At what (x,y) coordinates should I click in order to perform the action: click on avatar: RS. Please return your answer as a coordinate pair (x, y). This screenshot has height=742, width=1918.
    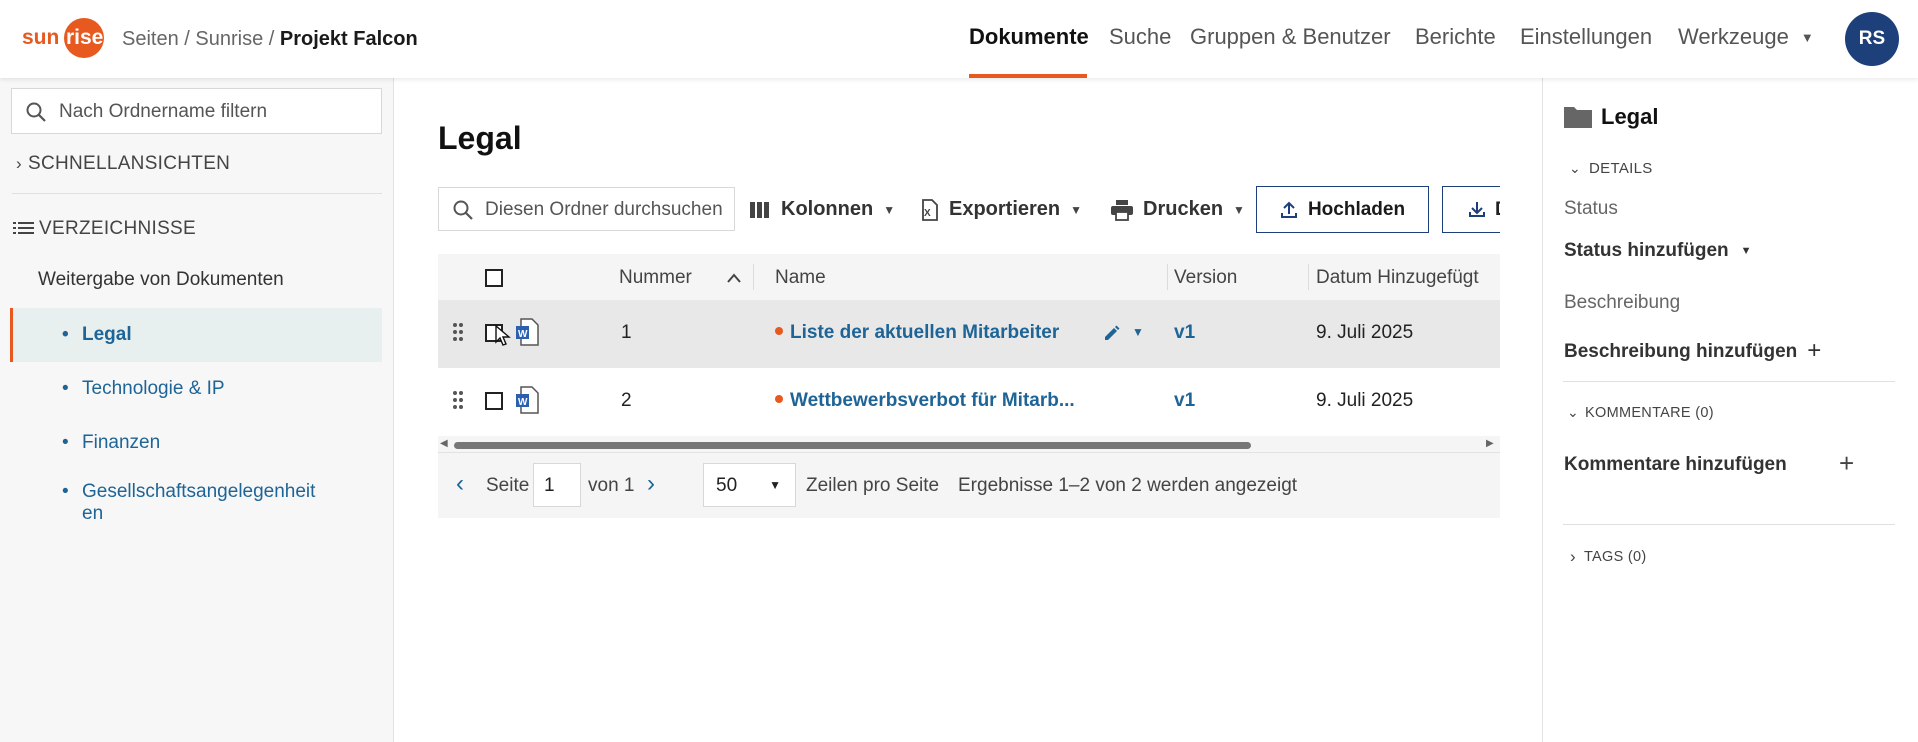
    Looking at the image, I should click on (1872, 39).